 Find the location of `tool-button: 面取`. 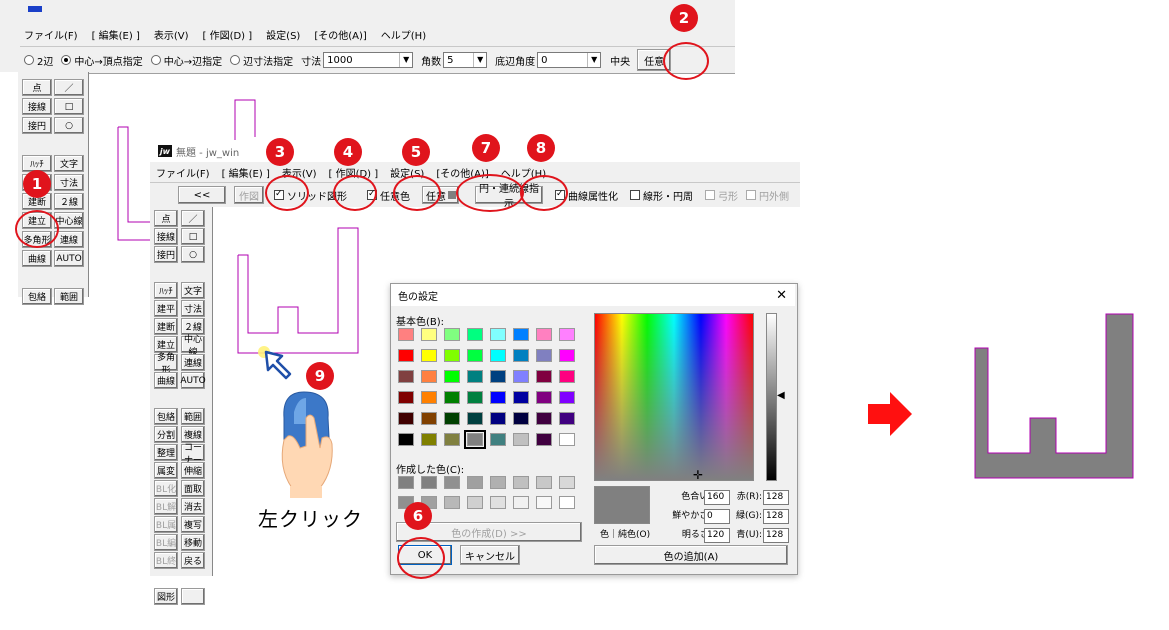

tool-button: 面取 is located at coordinates (193, 488).